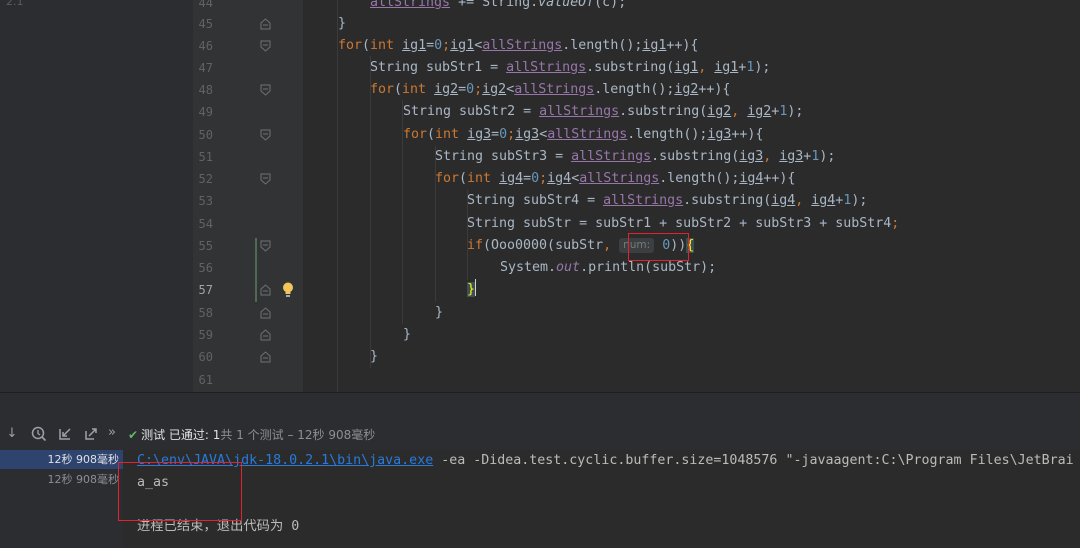 The height and width of the screenshot is (548, 1080). I want to click on gutter-line: 51, so click(248, 157).